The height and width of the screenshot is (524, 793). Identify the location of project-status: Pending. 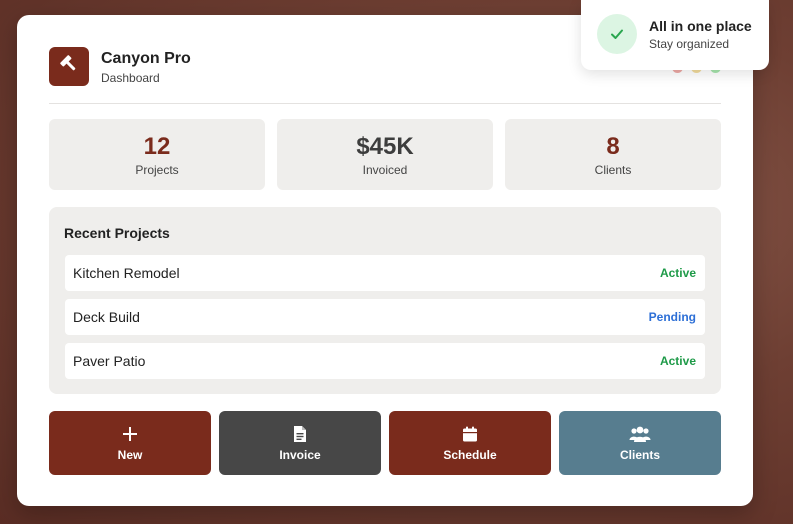
(672, 317).